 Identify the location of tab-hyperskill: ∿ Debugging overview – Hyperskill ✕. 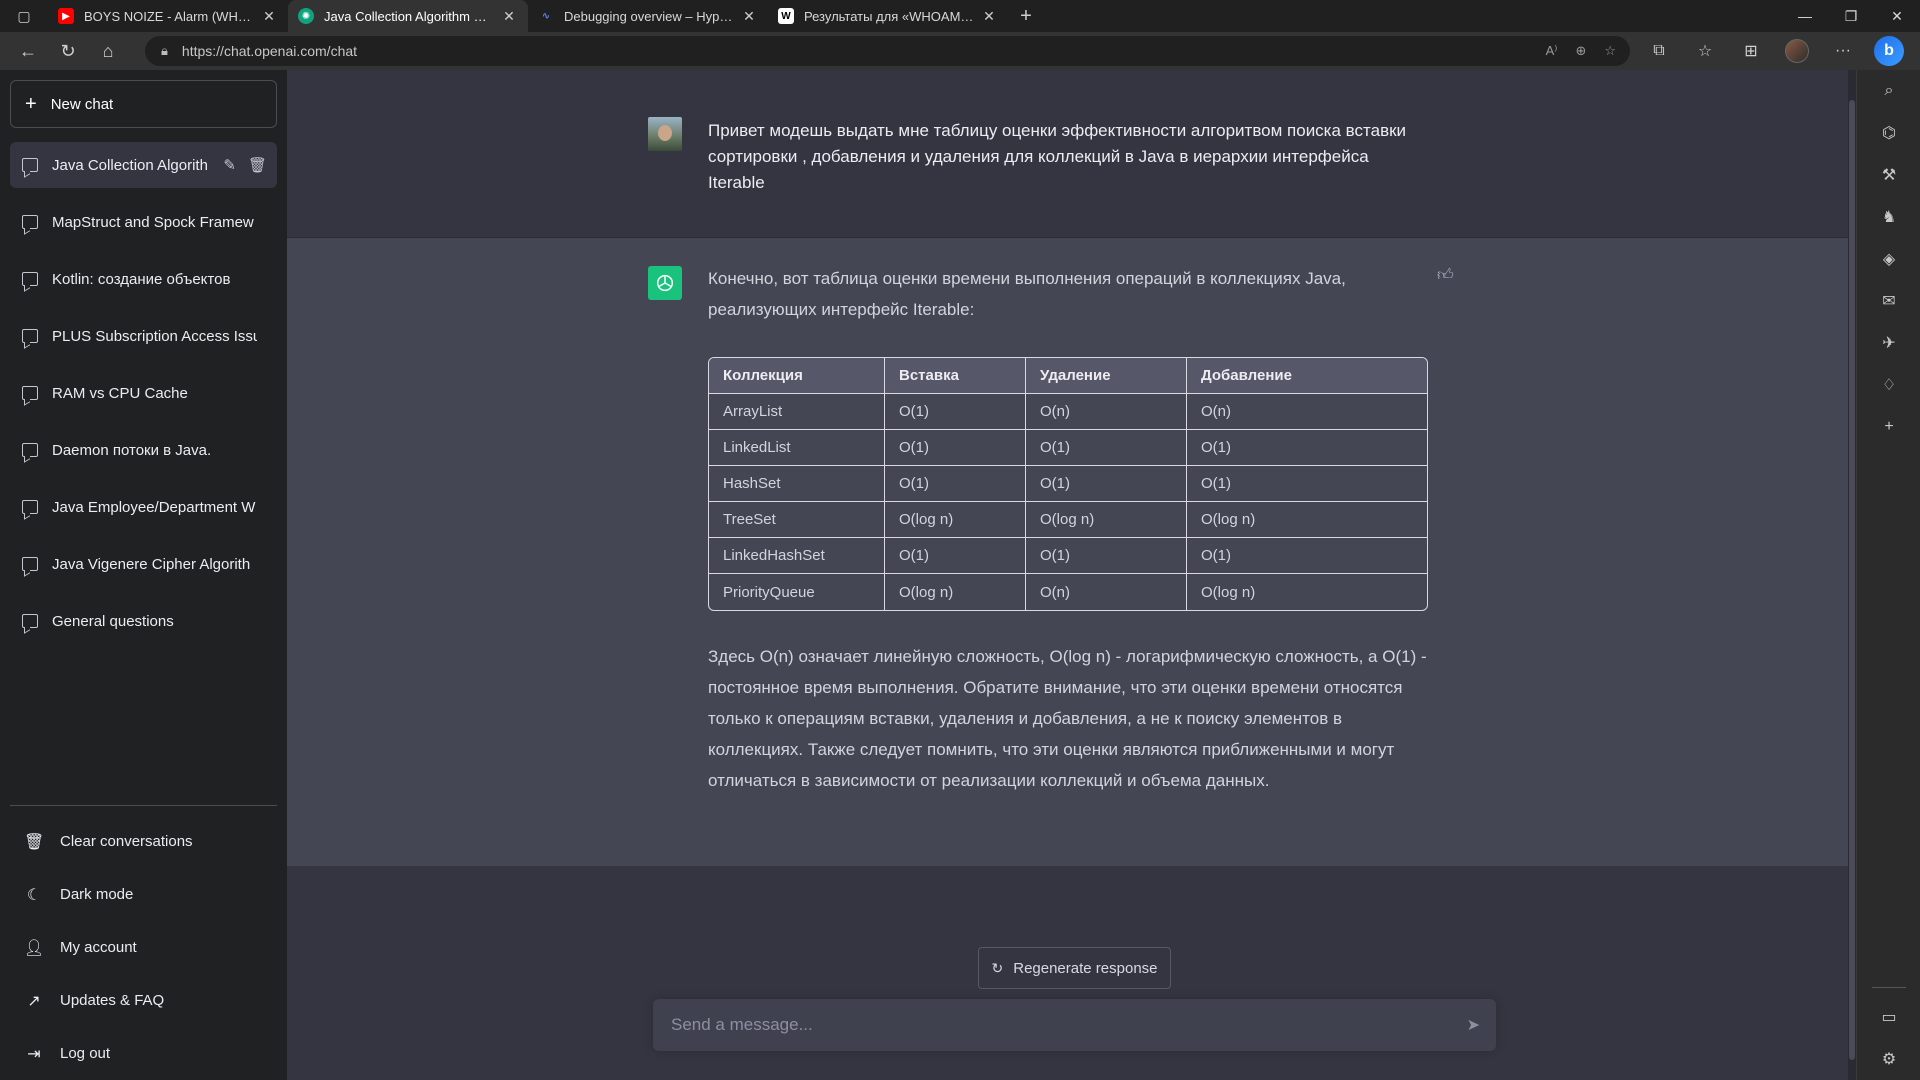
(648, 16).